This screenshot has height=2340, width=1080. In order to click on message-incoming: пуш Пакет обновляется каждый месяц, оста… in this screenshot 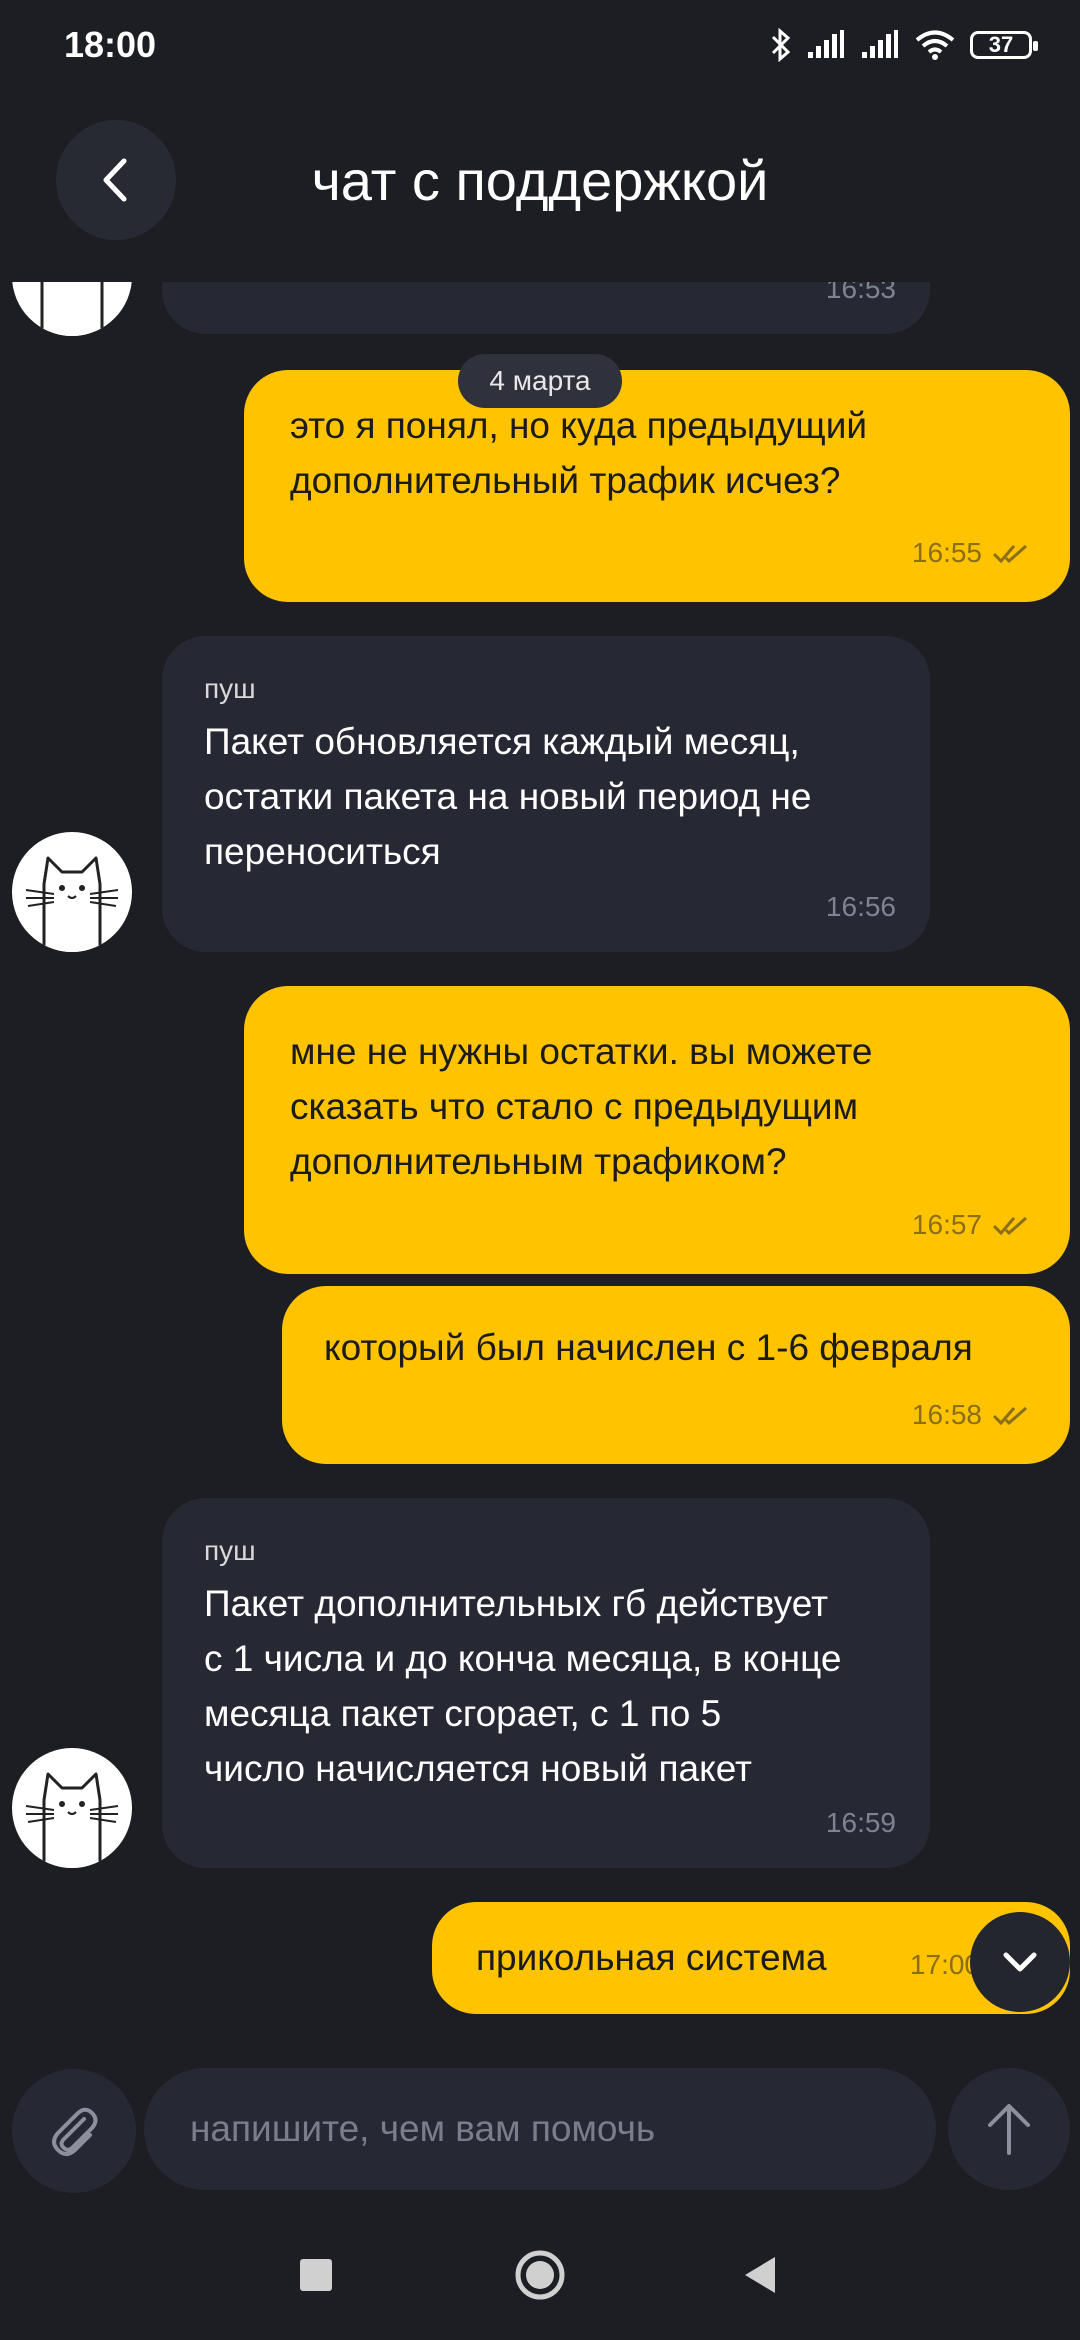, I will do `click(546, 794)`.